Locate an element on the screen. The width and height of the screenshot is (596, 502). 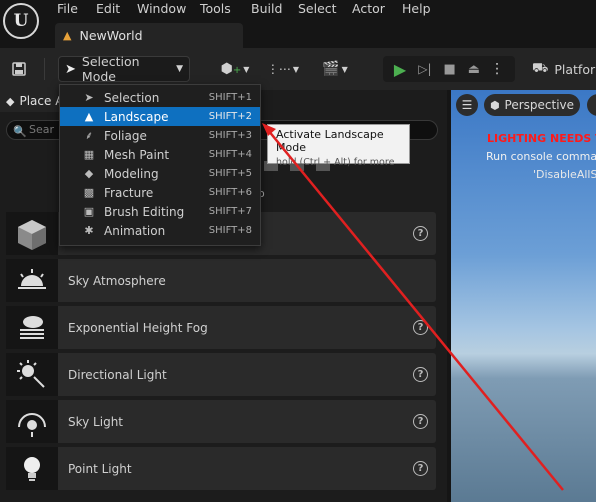
tooltip-title: Activate Landscape Mode is located at coordinates (330, 141).